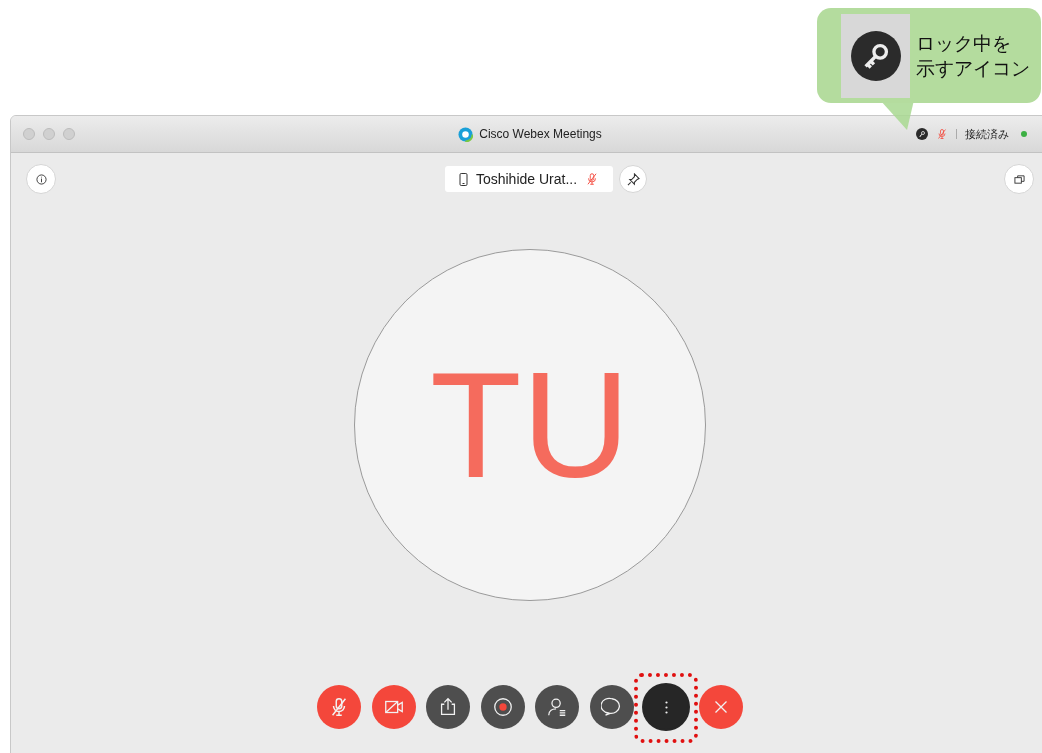 This screenshot has width=1042, height=753. What do you see at coordinates (466, 134) in the screenshot?
I see `app-logo-icon` at bounding box center [466, 134].